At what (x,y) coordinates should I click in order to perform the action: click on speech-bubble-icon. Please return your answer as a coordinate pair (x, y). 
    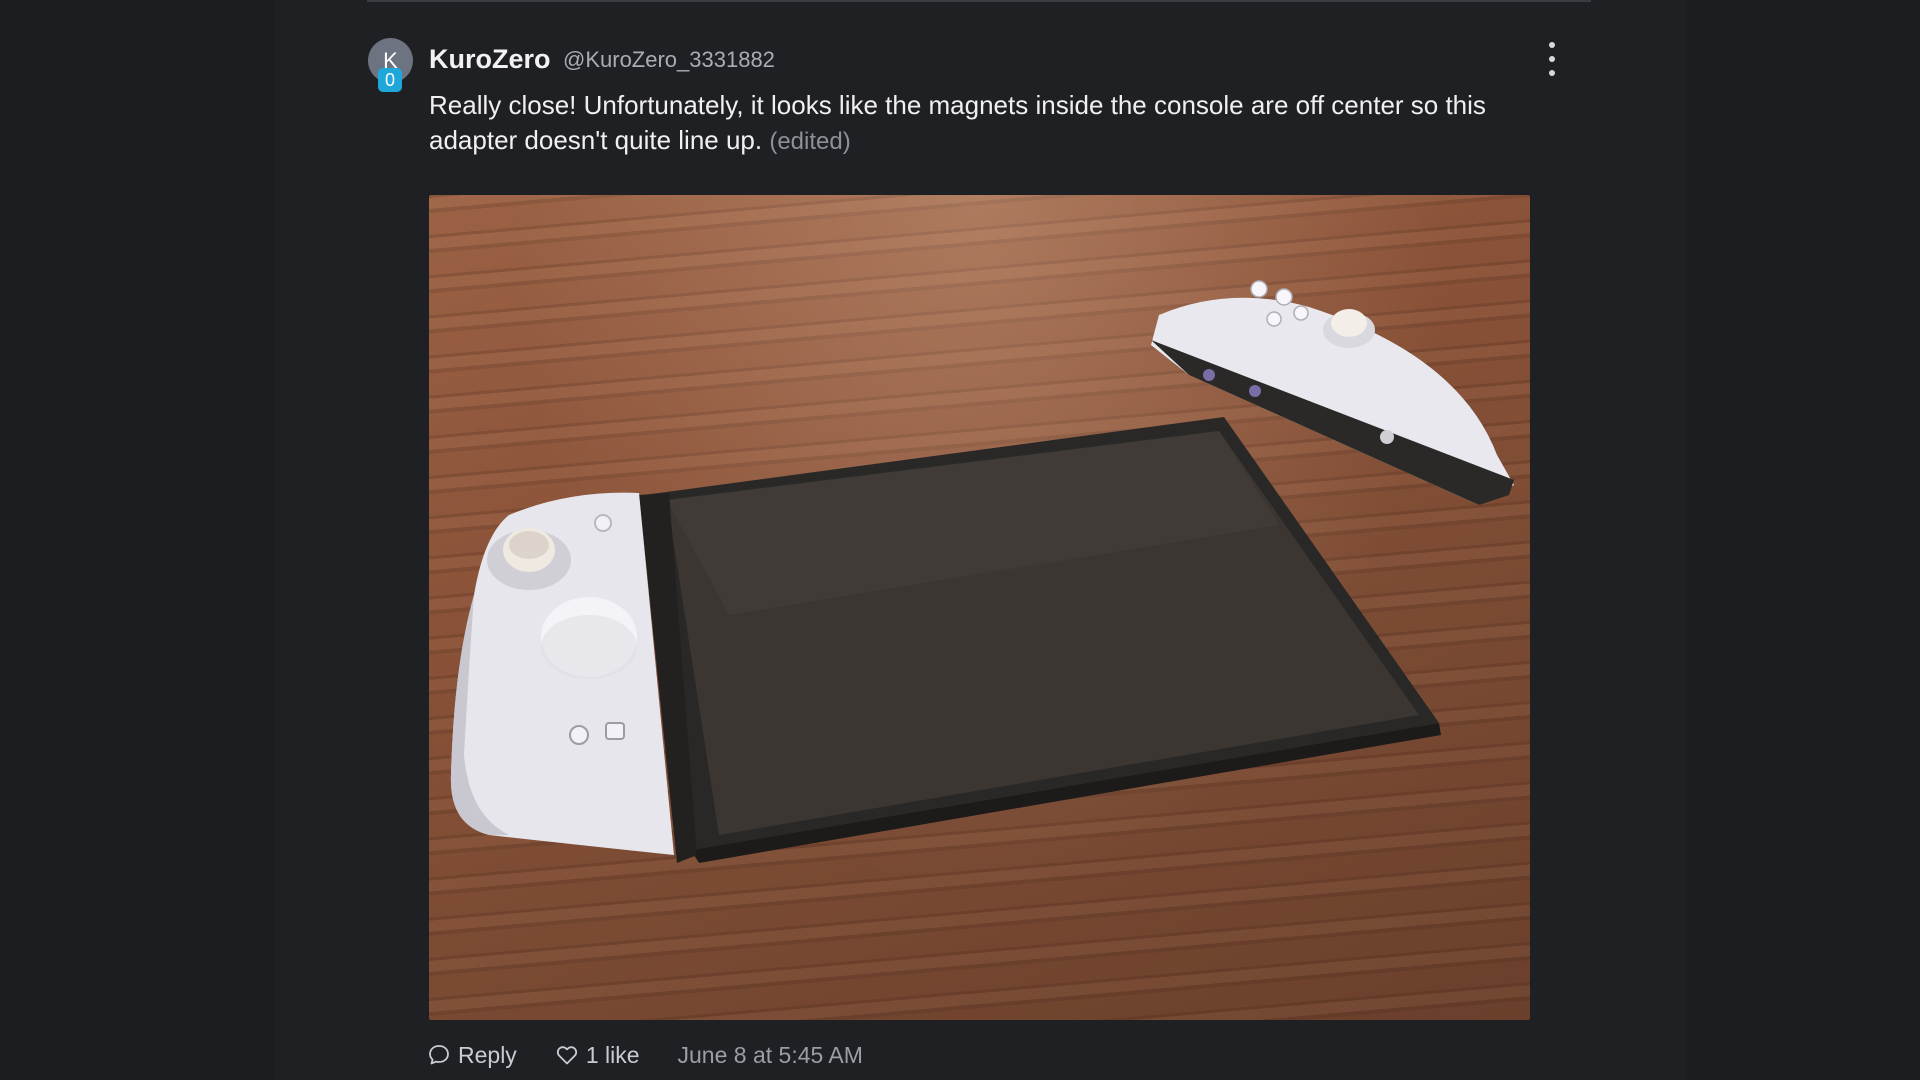
    Looking at the image, I should click on (439, 1055).